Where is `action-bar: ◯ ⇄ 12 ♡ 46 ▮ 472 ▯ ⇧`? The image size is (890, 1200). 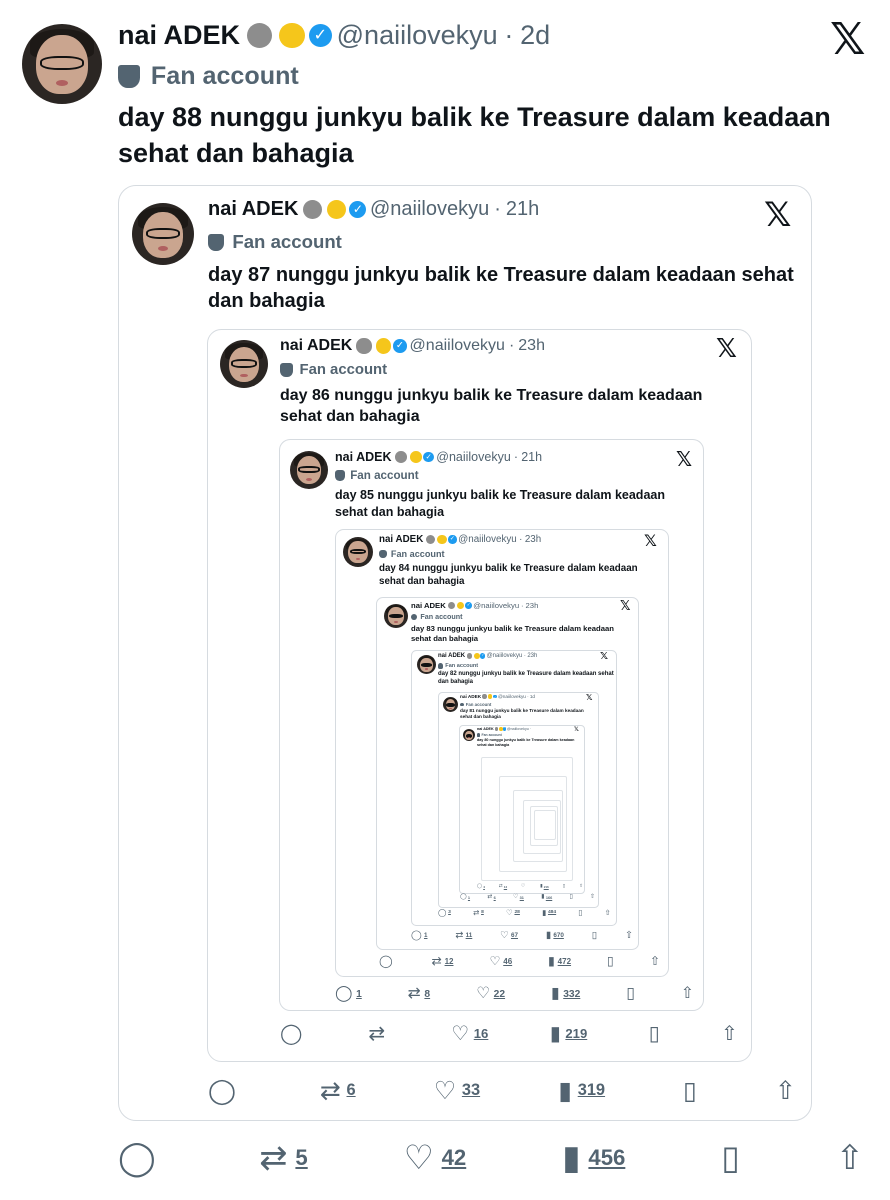
action-bar: ◯ ⇄ 12 ♡ 46 ▮ 472 ▯ ⇧ is located at coordinates (519, 961).